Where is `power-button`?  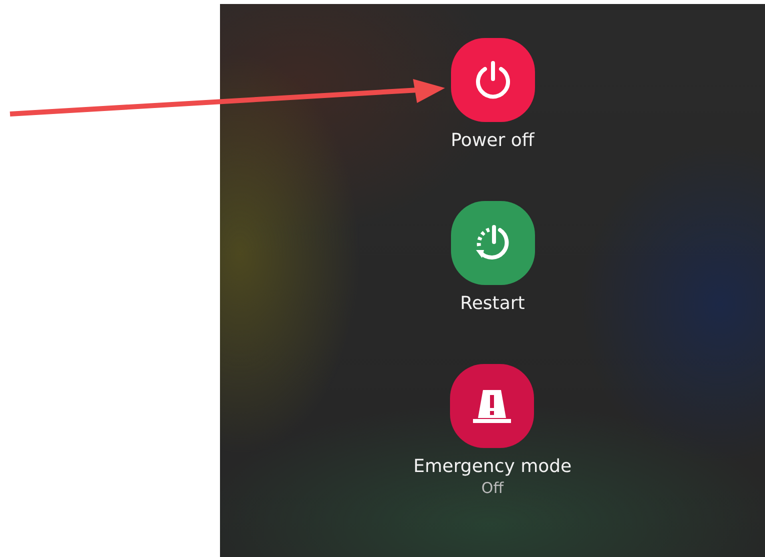
power-button is located at coordinates (492, 80).